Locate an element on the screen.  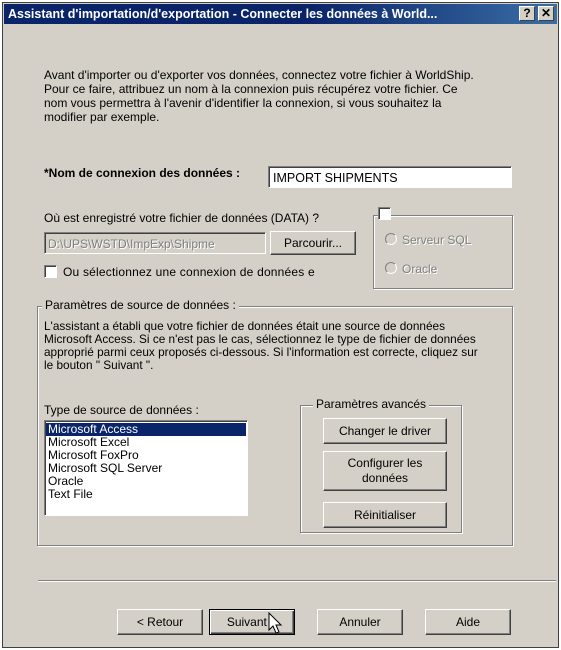
back-button: < Retour is located at coordinates (160, 622).